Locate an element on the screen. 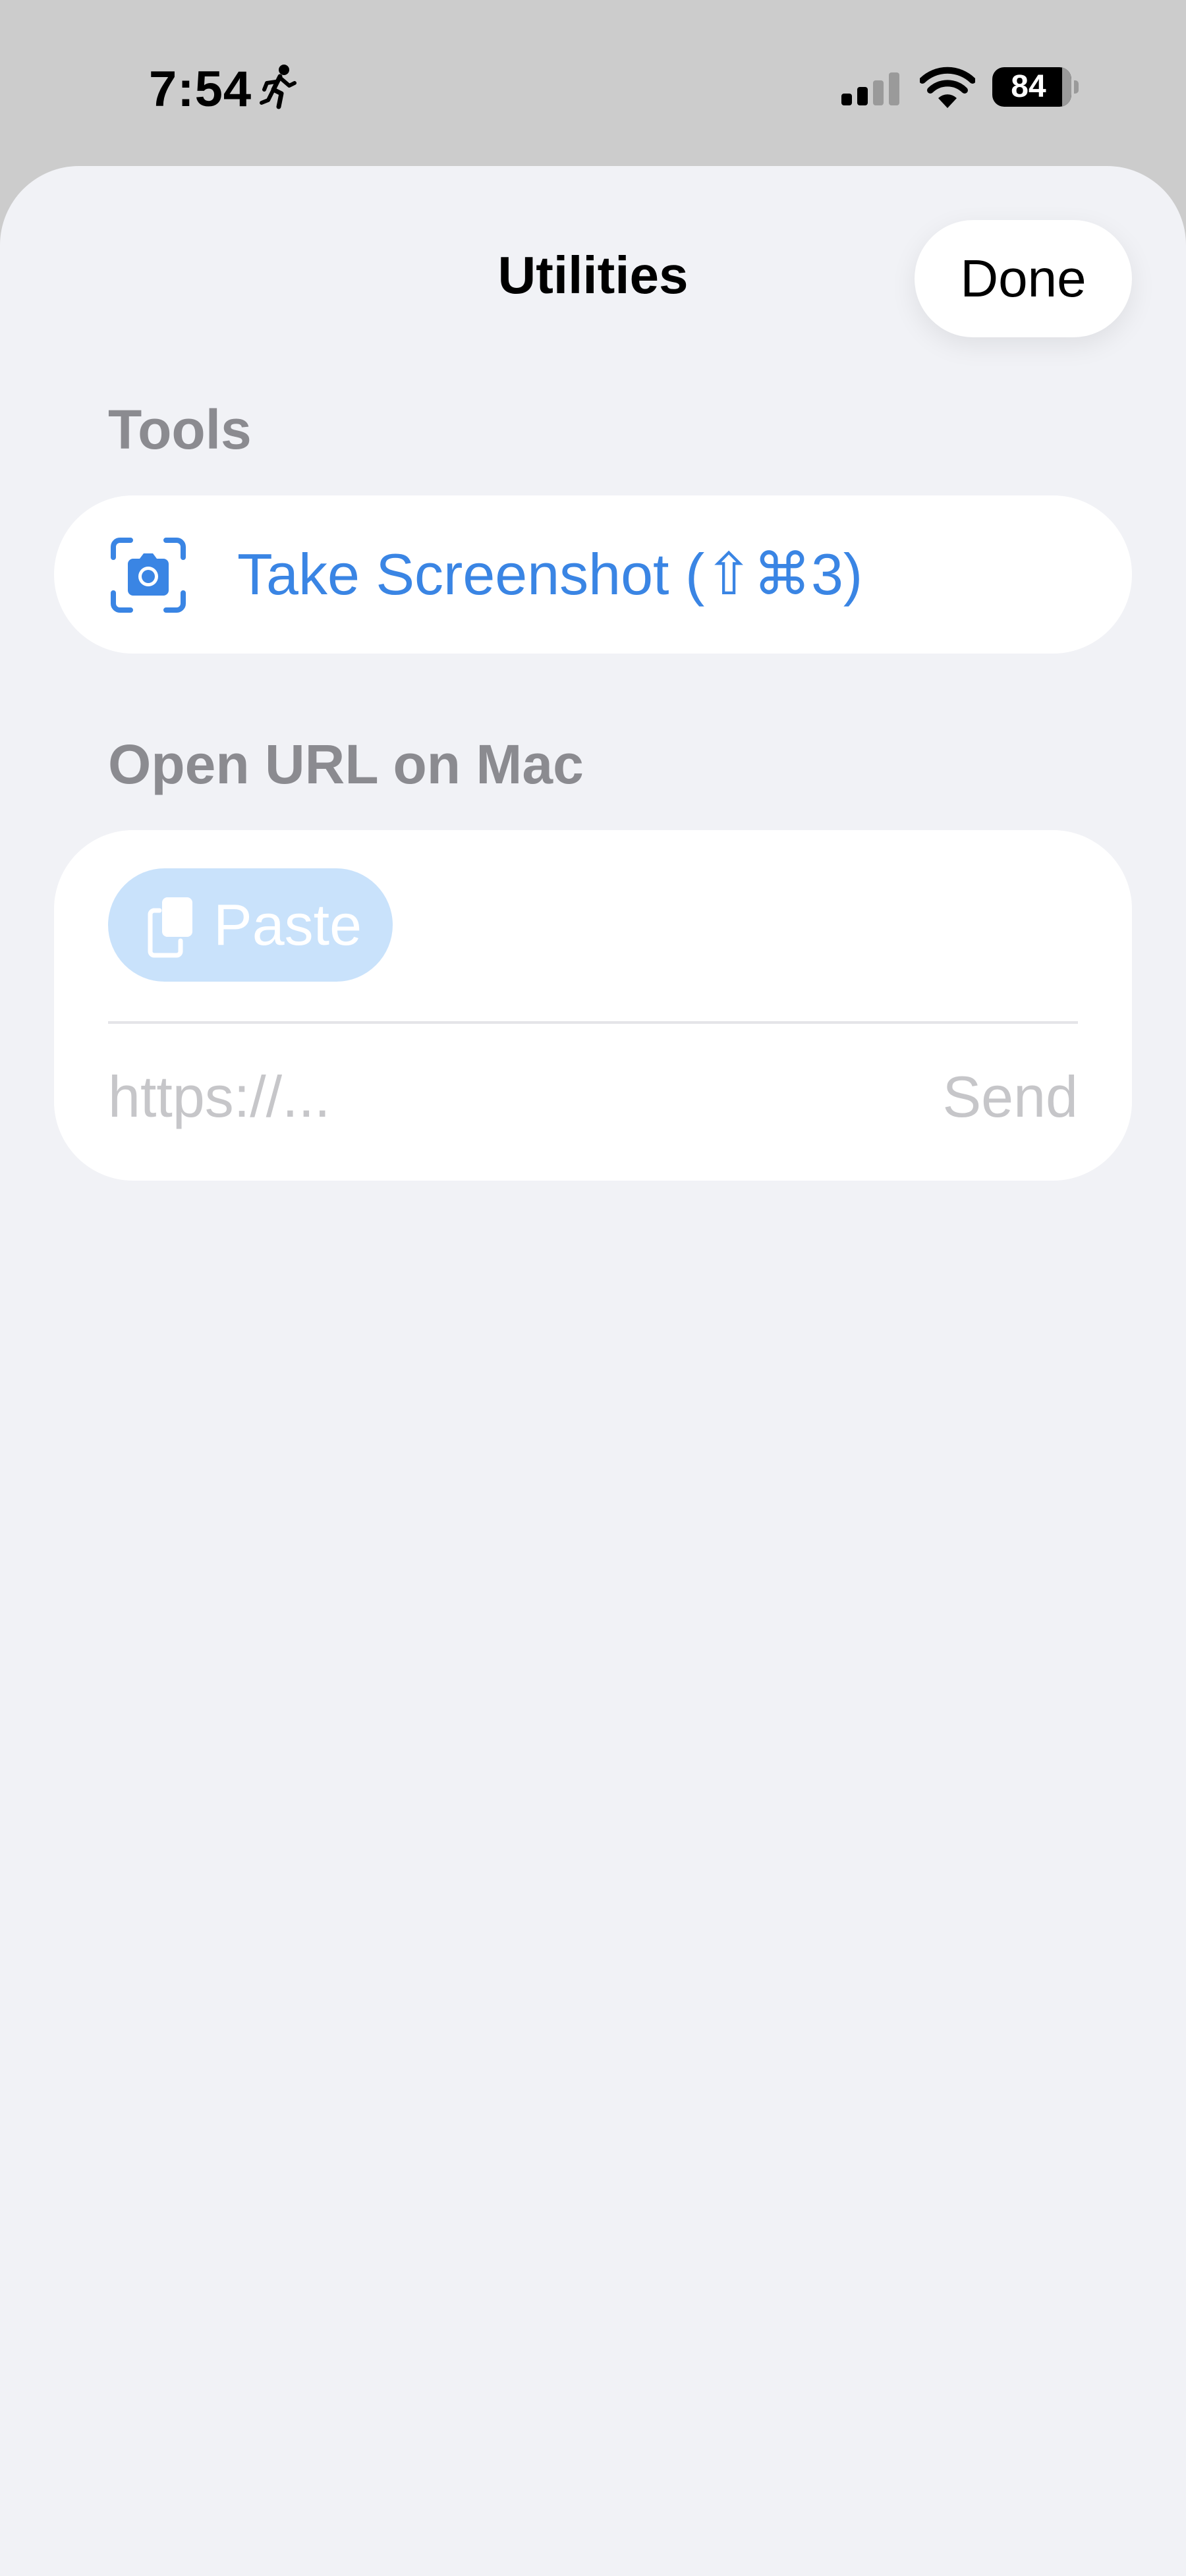 The height and width of the screenshot is (2576, 1186). take-screenshot-button: Take Screenshot (⇧⌘3) is located at coordinates (593, 574).